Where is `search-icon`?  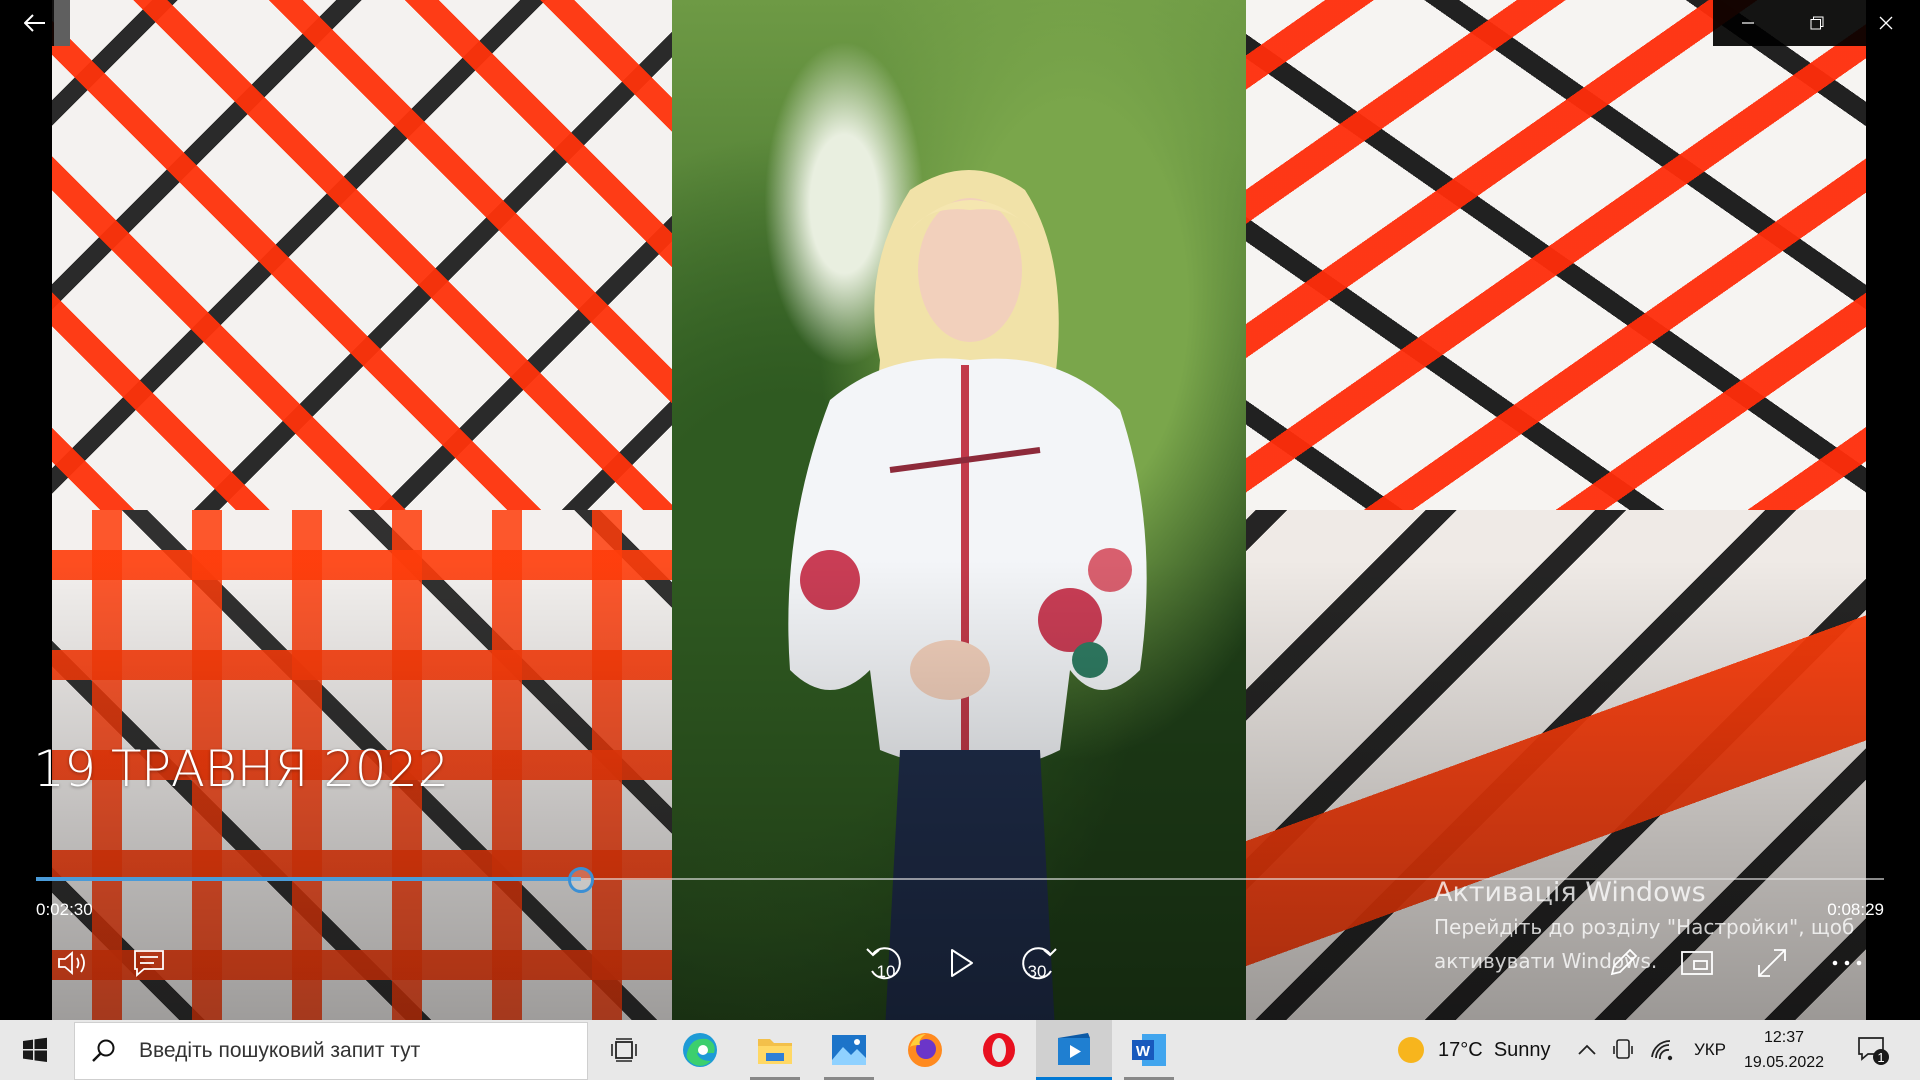
search-icon is located at coordinates (103, 1050).